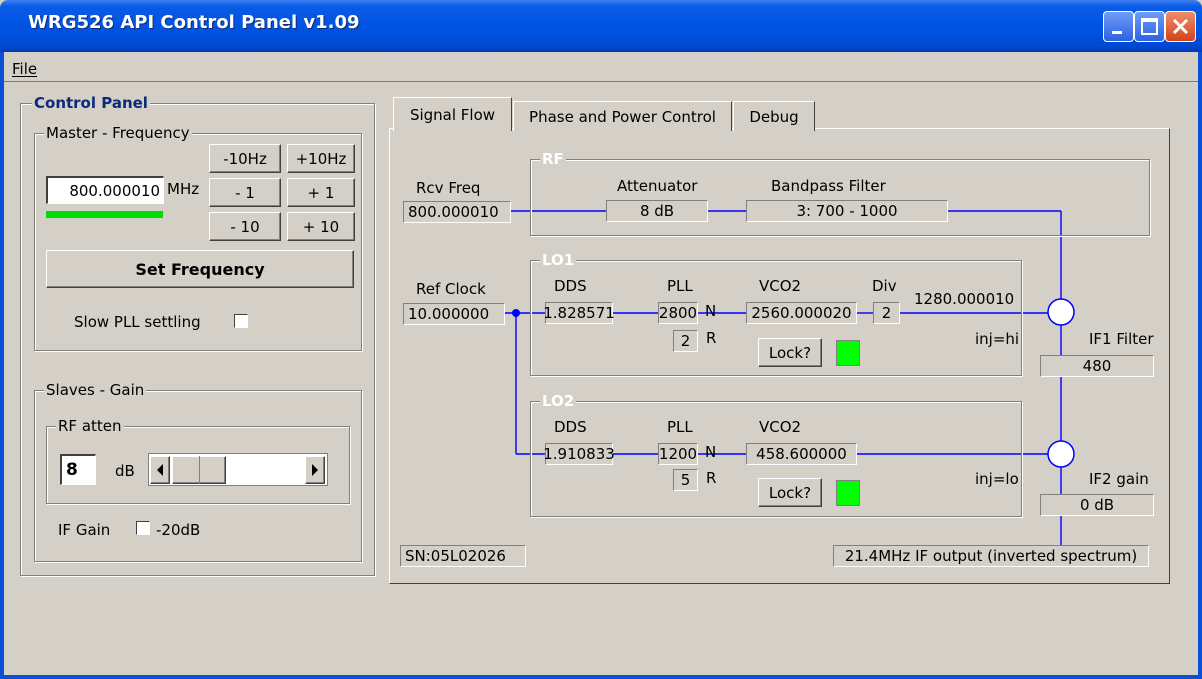  What do you see at coordinates (711, 478) in the screenshot?
I see `lo2-r-label: R` at bounding box center [711, 478].